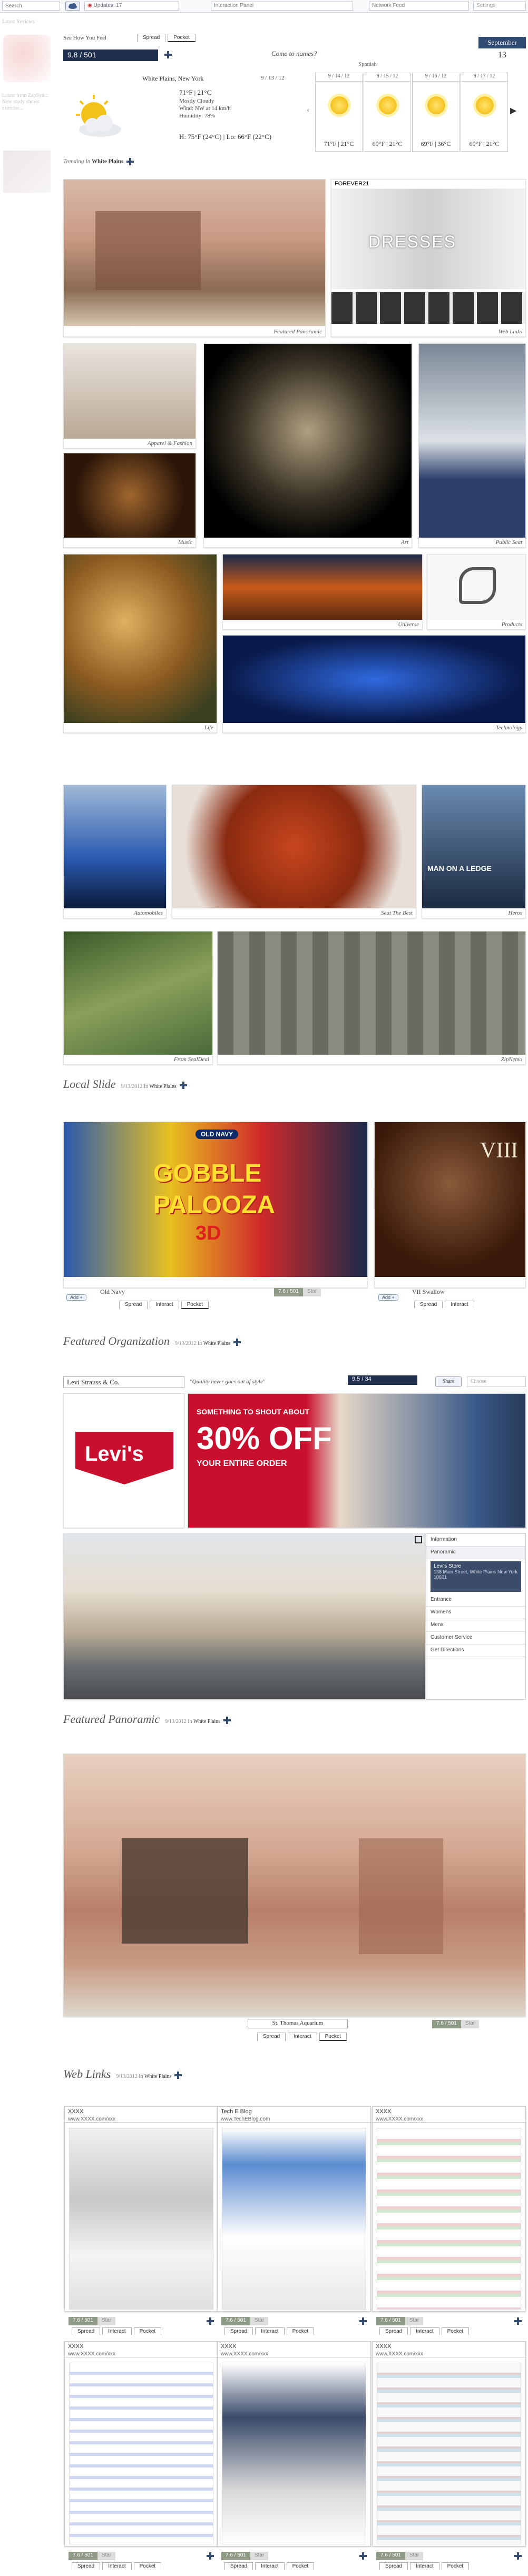 The height and width of the screenshot is (2576, 528). Describe the element at coordinates (294, 2119) in the screenshot. I see `web-link-url: www.TechEBlog.com` at that location.